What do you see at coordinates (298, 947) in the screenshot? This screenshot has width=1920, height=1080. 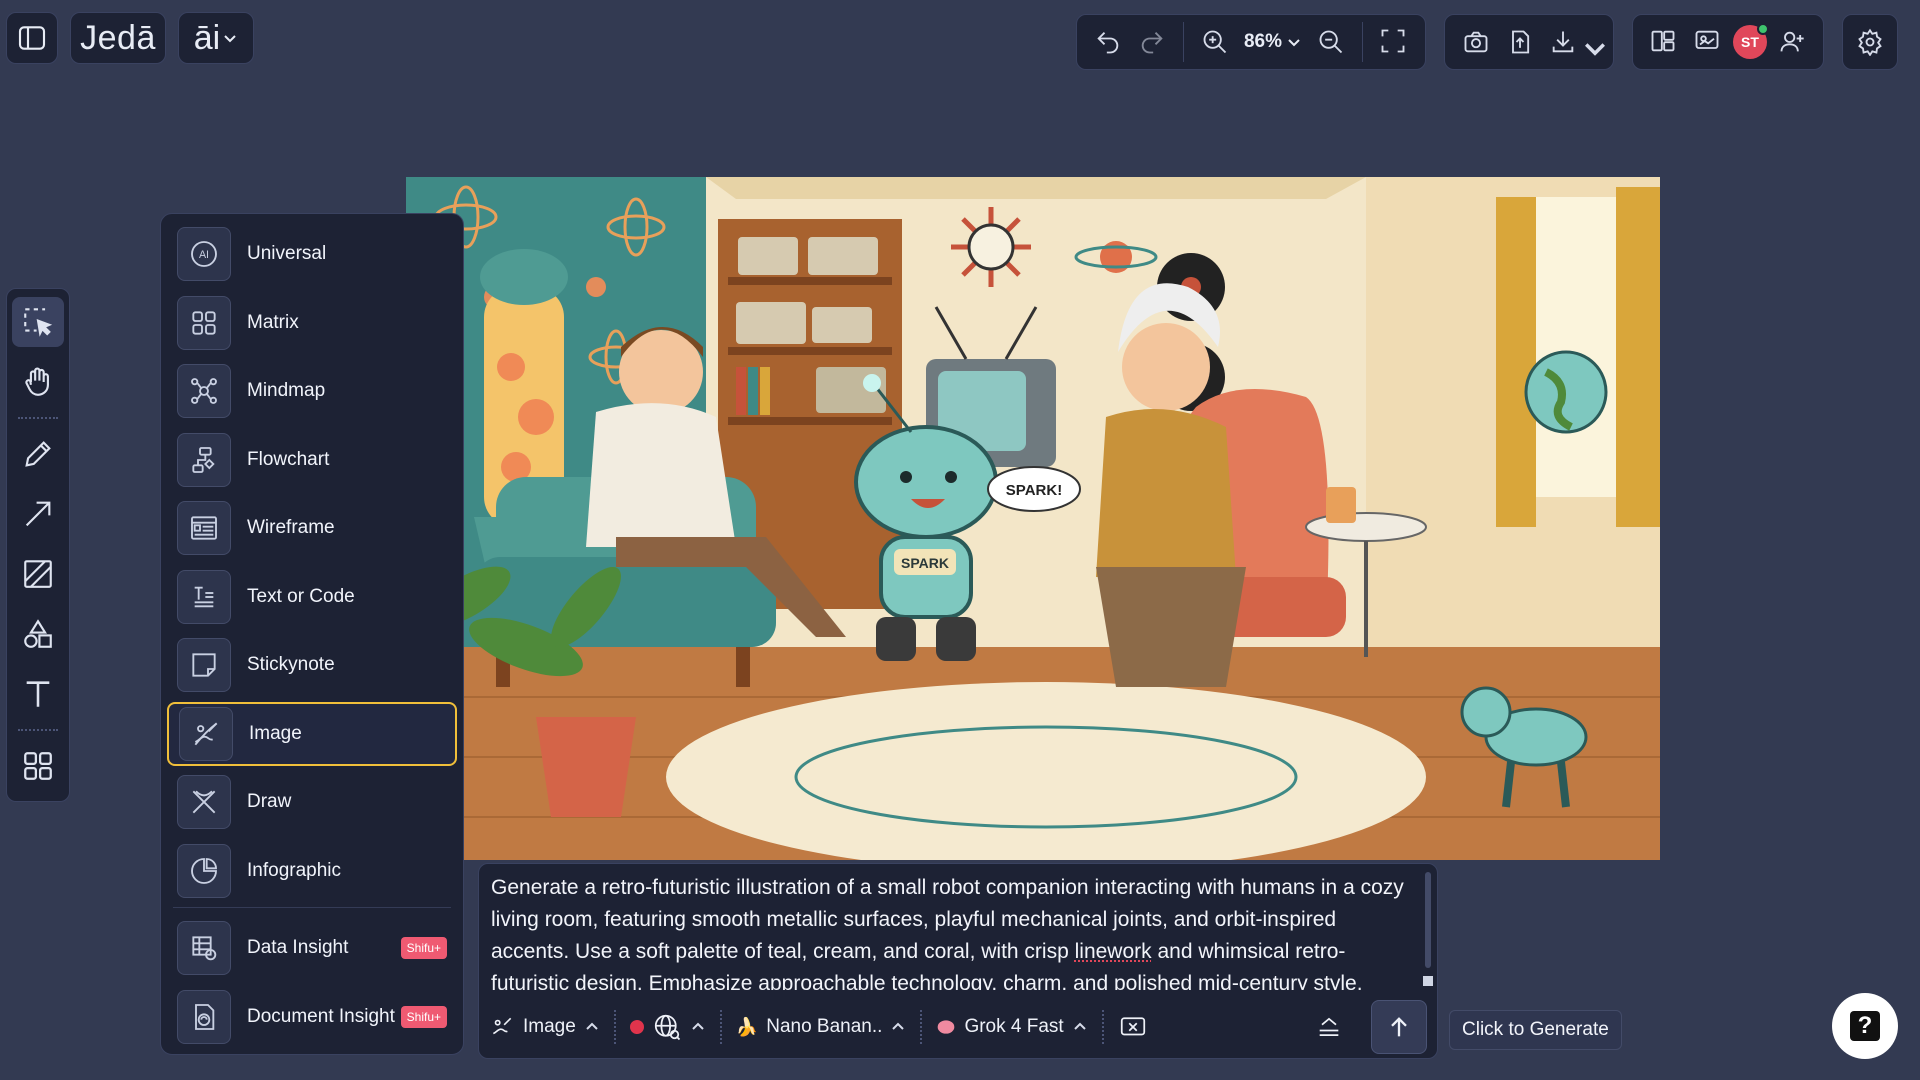 I see `menu-item-label: Data Insight` at bounding box center [298, 947].